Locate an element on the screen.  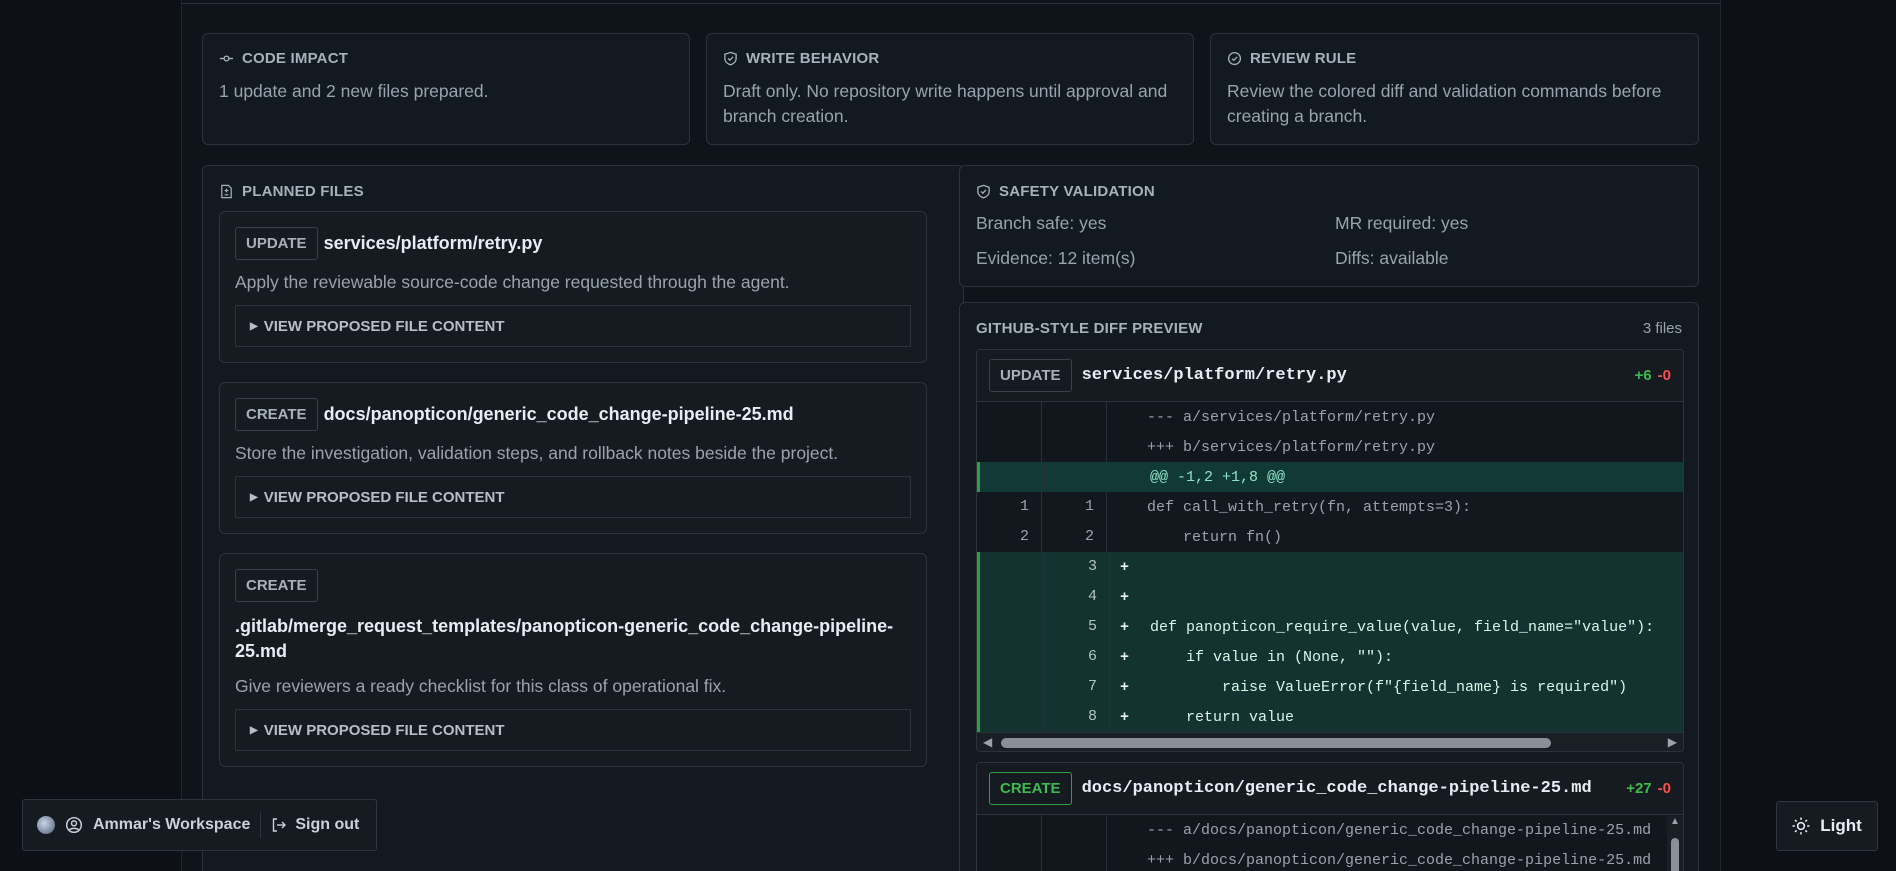
workspace-bar: Ammar's Workspace Sign out is located at coordinates (199, 825).